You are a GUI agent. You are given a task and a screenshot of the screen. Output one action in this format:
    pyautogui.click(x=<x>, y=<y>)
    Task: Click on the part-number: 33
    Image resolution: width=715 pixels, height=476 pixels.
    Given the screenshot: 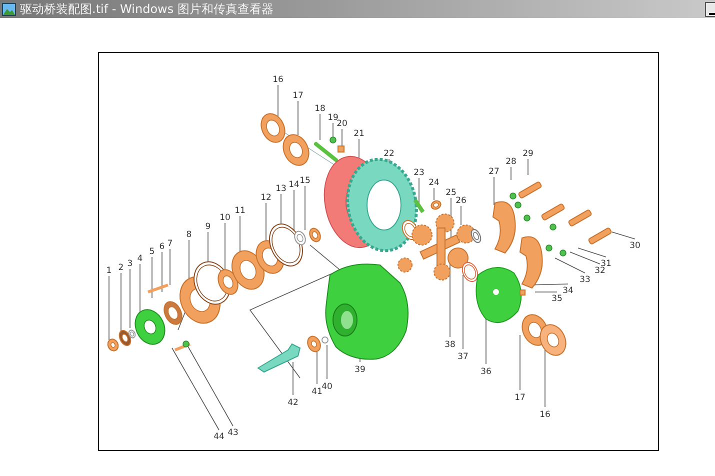 What is the action you would take?
    pyautogui.click(x=585, y=280)
    